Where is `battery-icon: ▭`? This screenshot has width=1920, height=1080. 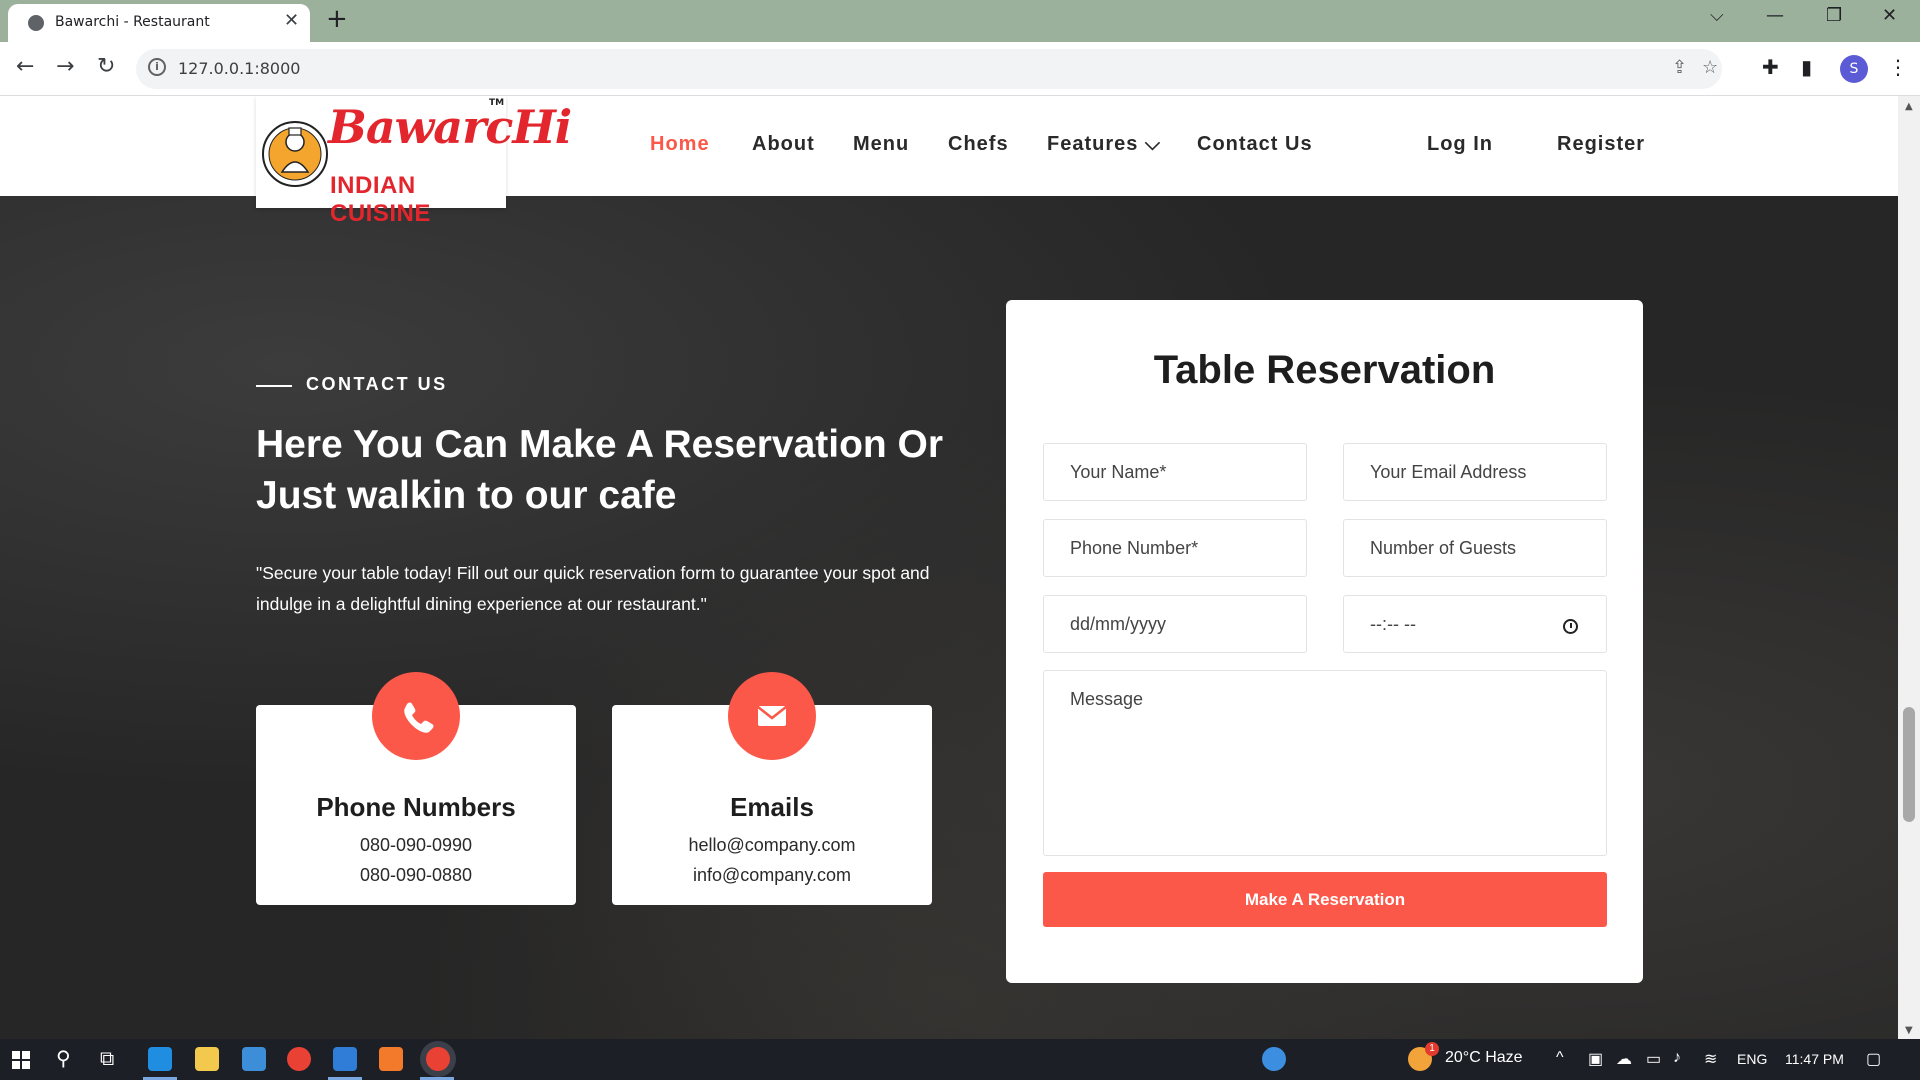 battery-icon: ▭ is located at coordinates (1653, 1059).